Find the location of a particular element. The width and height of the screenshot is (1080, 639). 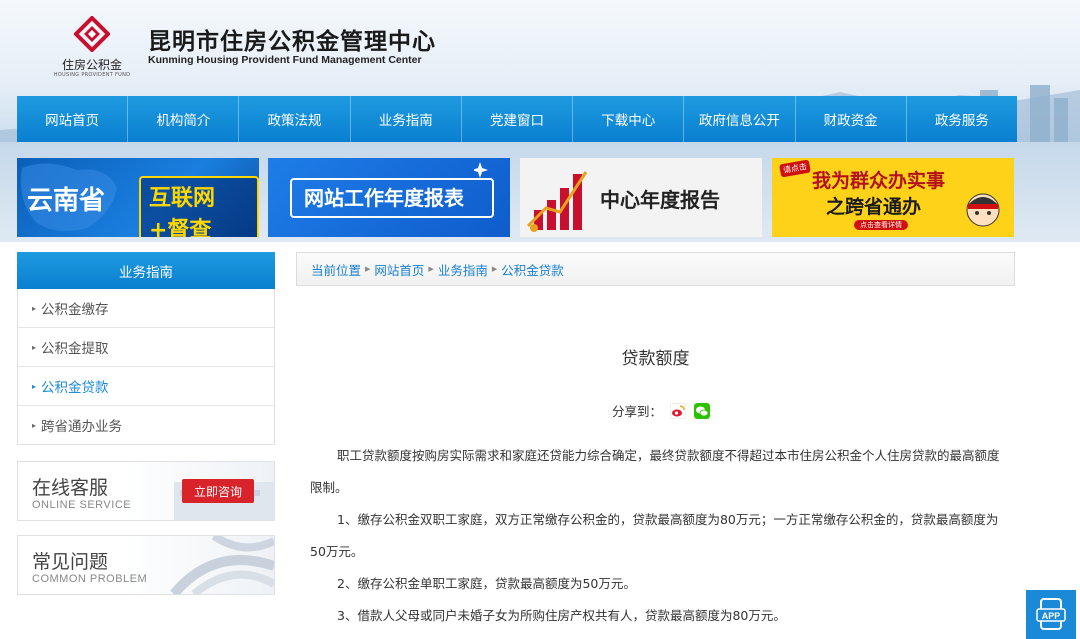

banner-yunnan-text: 云南省 is located at coordinates (66, 201).